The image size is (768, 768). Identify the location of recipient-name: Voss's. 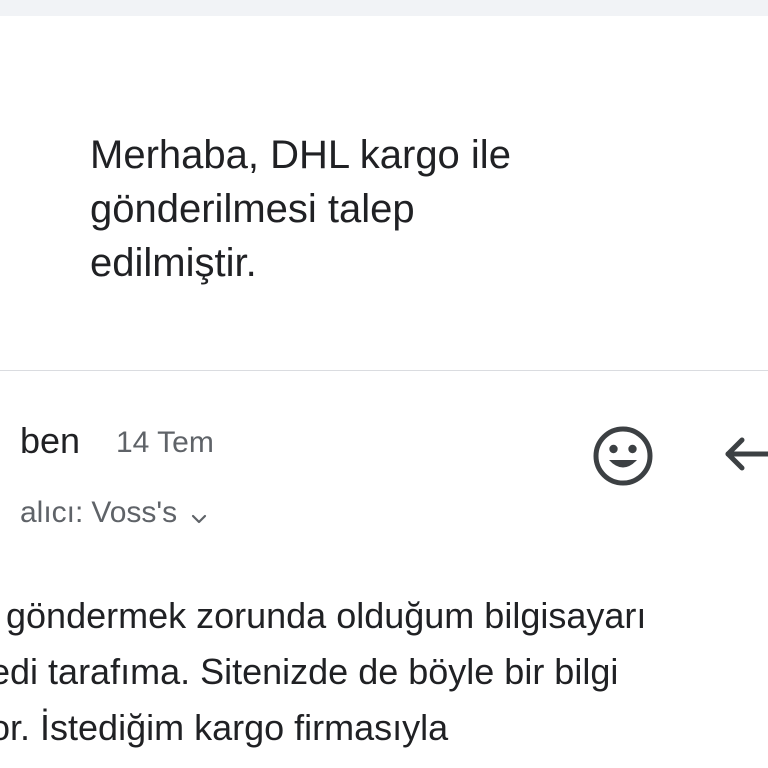
(134, 512).